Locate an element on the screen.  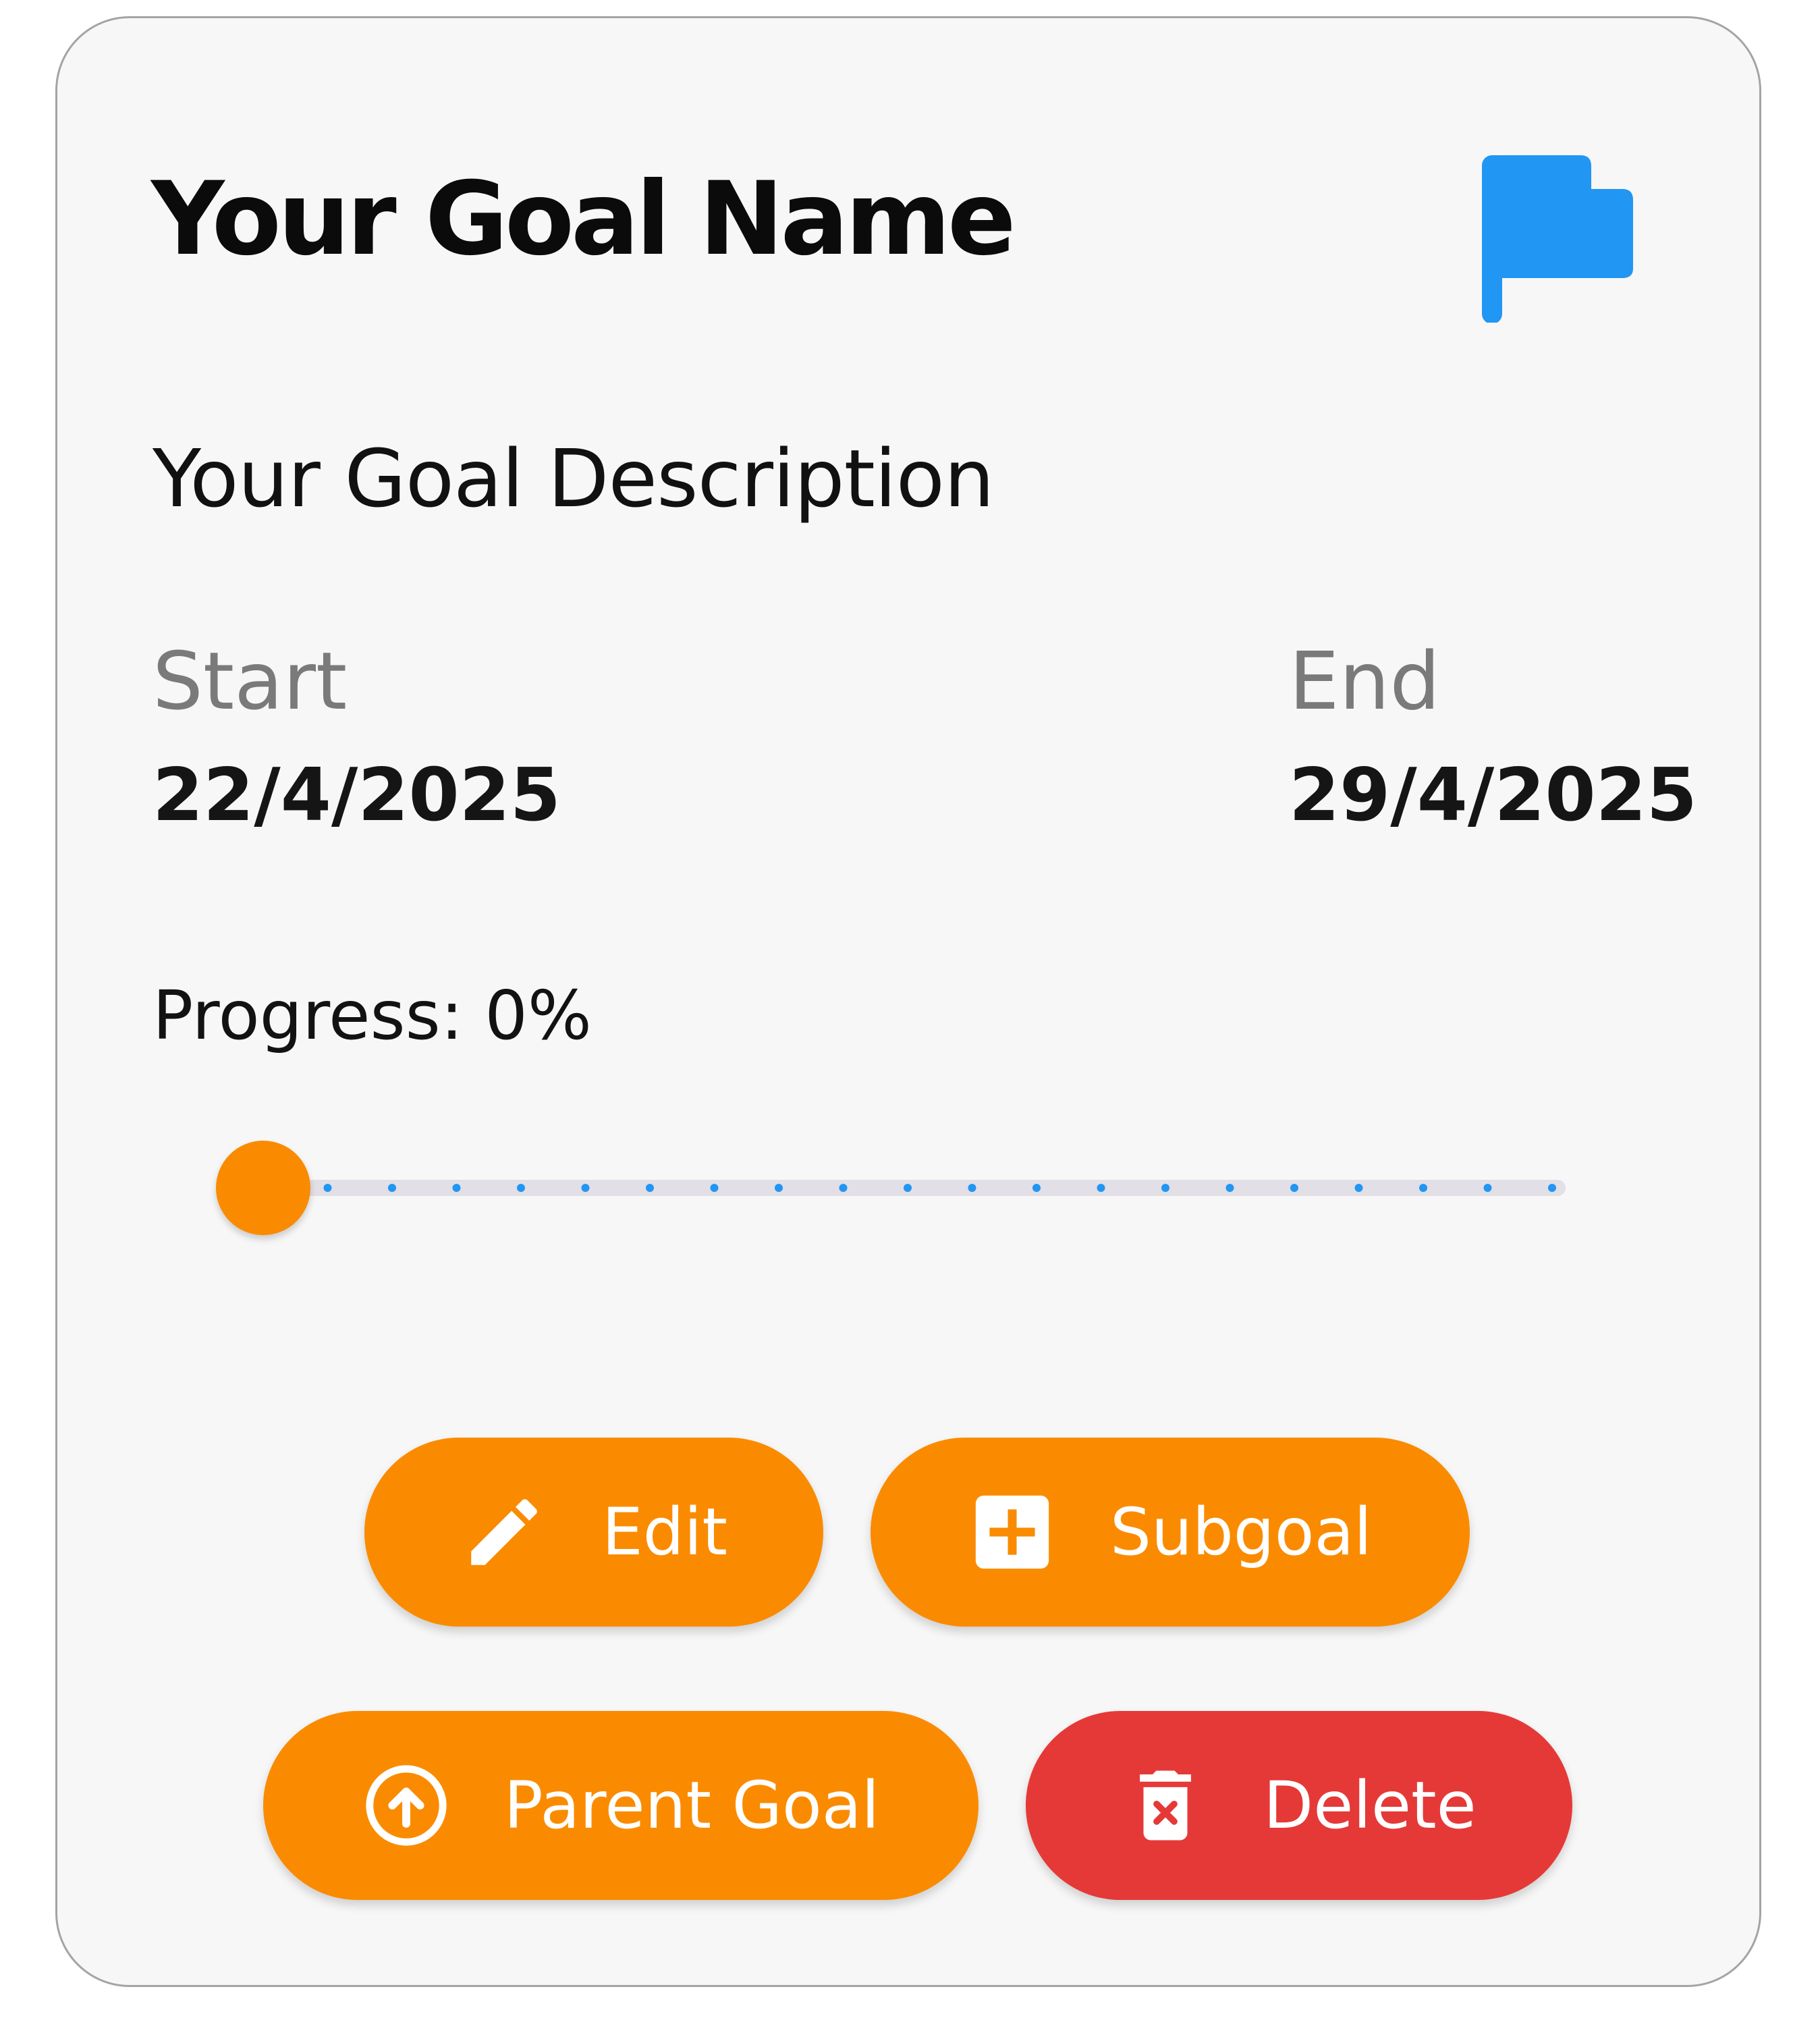
slider-thumb is located at coordinates (263, 1188).